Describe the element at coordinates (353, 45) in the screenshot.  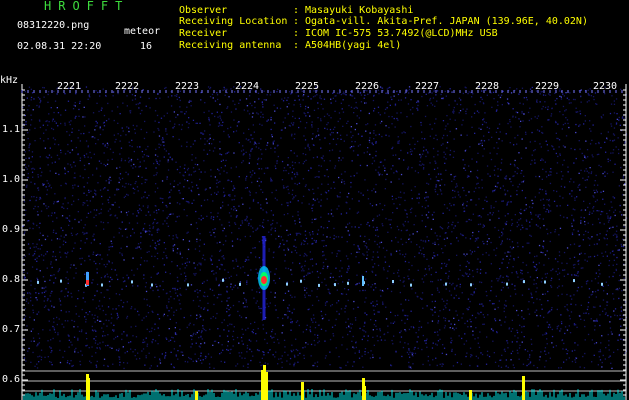
I see `info-value-antenna: A504HB(yagi 4el)` at that location.